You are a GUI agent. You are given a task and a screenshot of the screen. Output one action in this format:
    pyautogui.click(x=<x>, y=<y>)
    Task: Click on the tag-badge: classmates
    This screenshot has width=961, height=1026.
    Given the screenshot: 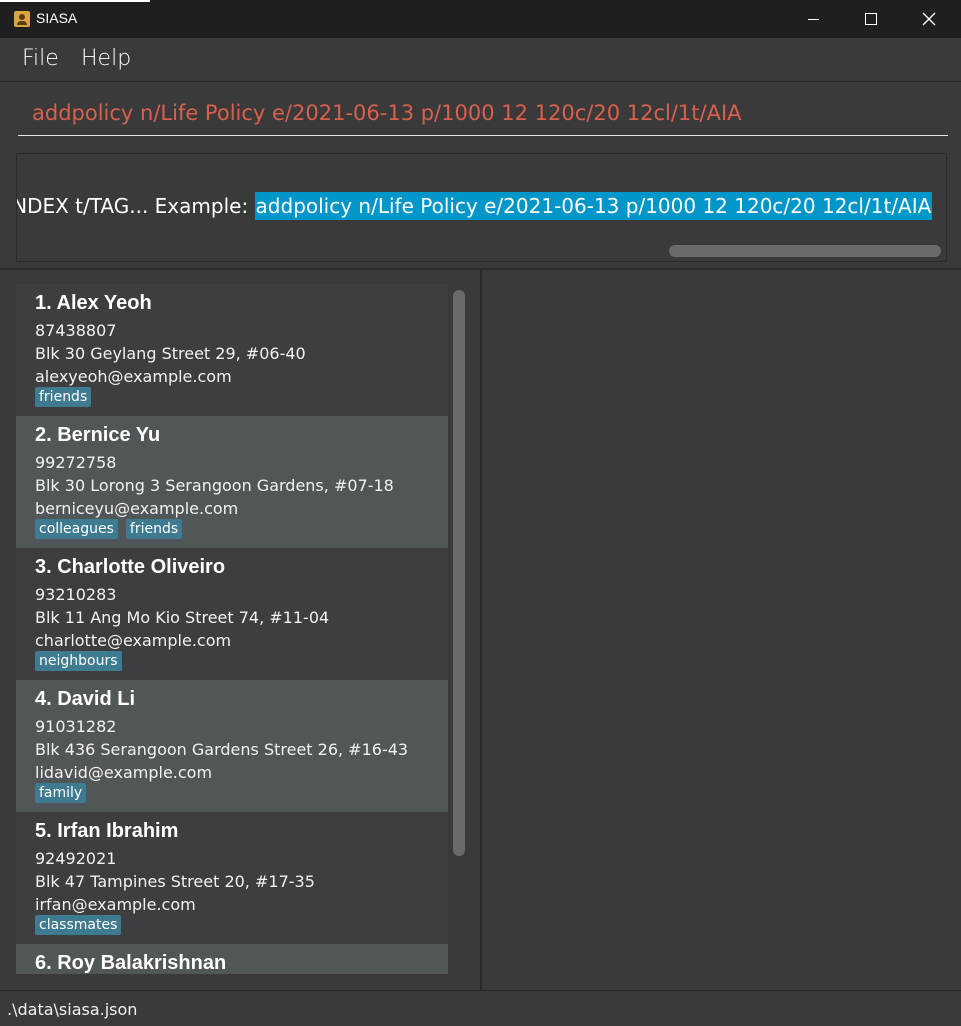 What is the action you would take?
    pyautogui.click(x=78, y=925)
    